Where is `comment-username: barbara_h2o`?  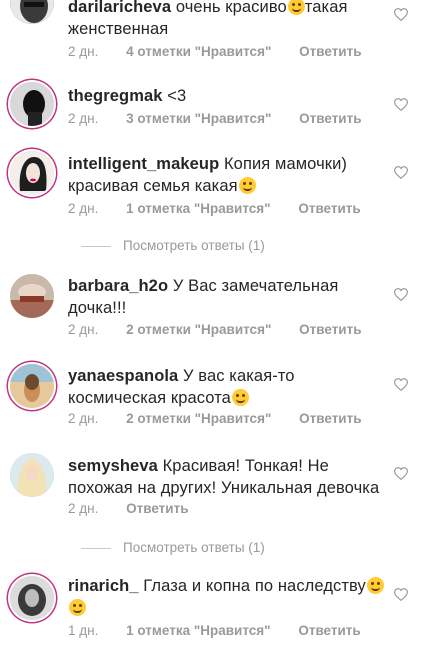 comment-username: barbara_h2o is located at coordinates (118, 286).